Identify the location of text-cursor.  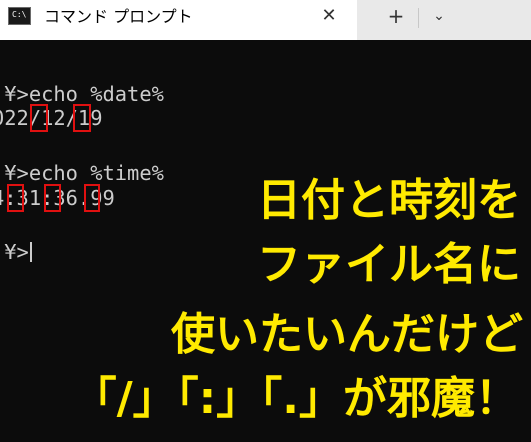
(30, 252).